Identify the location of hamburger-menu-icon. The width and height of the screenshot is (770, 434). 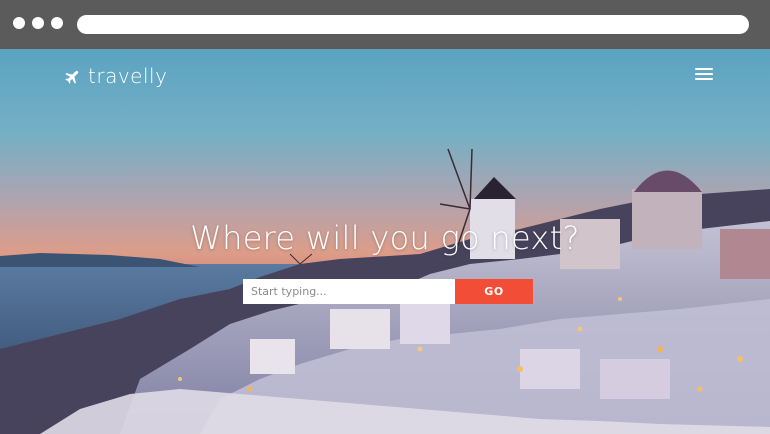
(704, 75).